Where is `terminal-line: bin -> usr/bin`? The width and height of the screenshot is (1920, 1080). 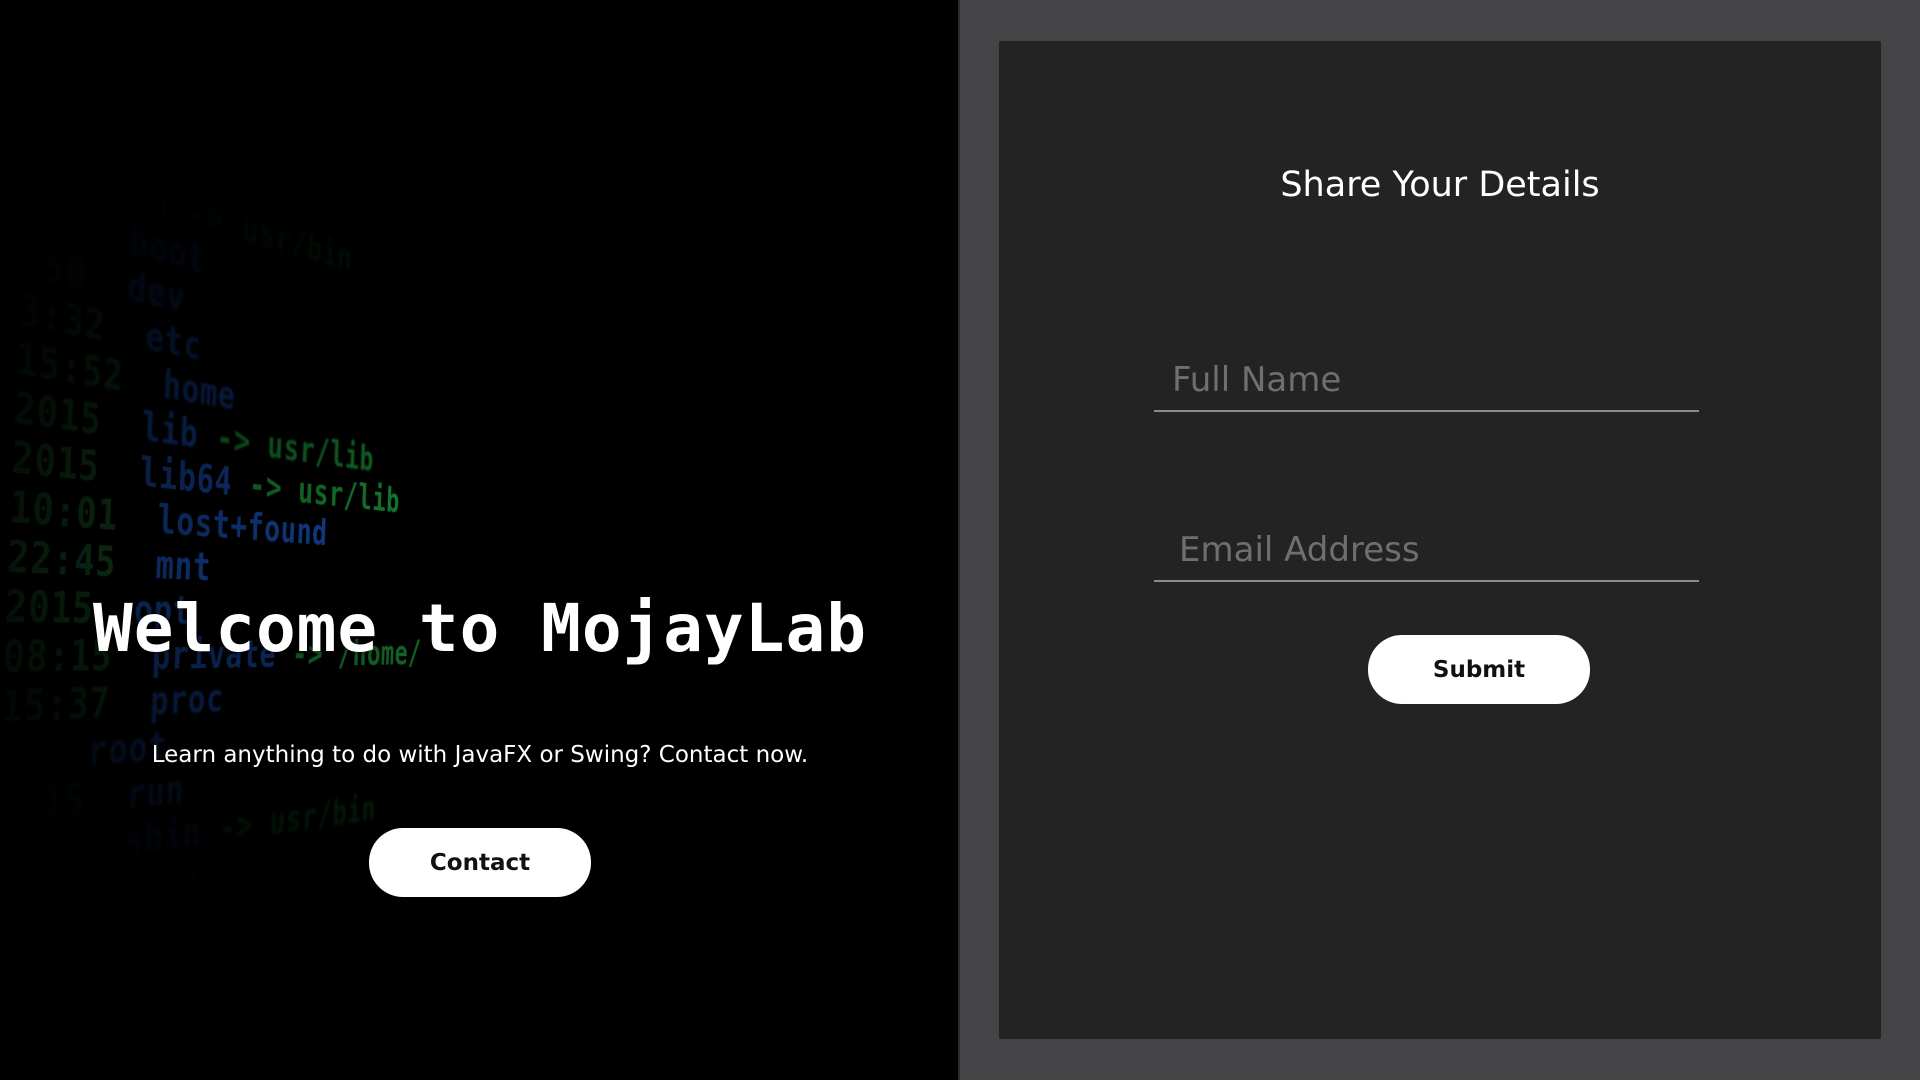
terminal-line: bin -> usr/bin is located at coordinates (188, 207).